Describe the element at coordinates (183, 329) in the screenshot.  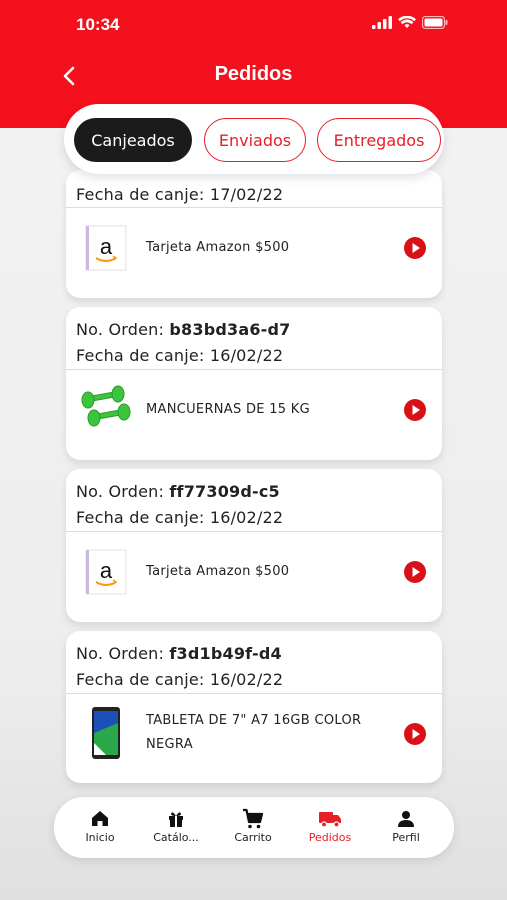
I see `order-number: No. Orden: b83bd3a6-d7` at that location.